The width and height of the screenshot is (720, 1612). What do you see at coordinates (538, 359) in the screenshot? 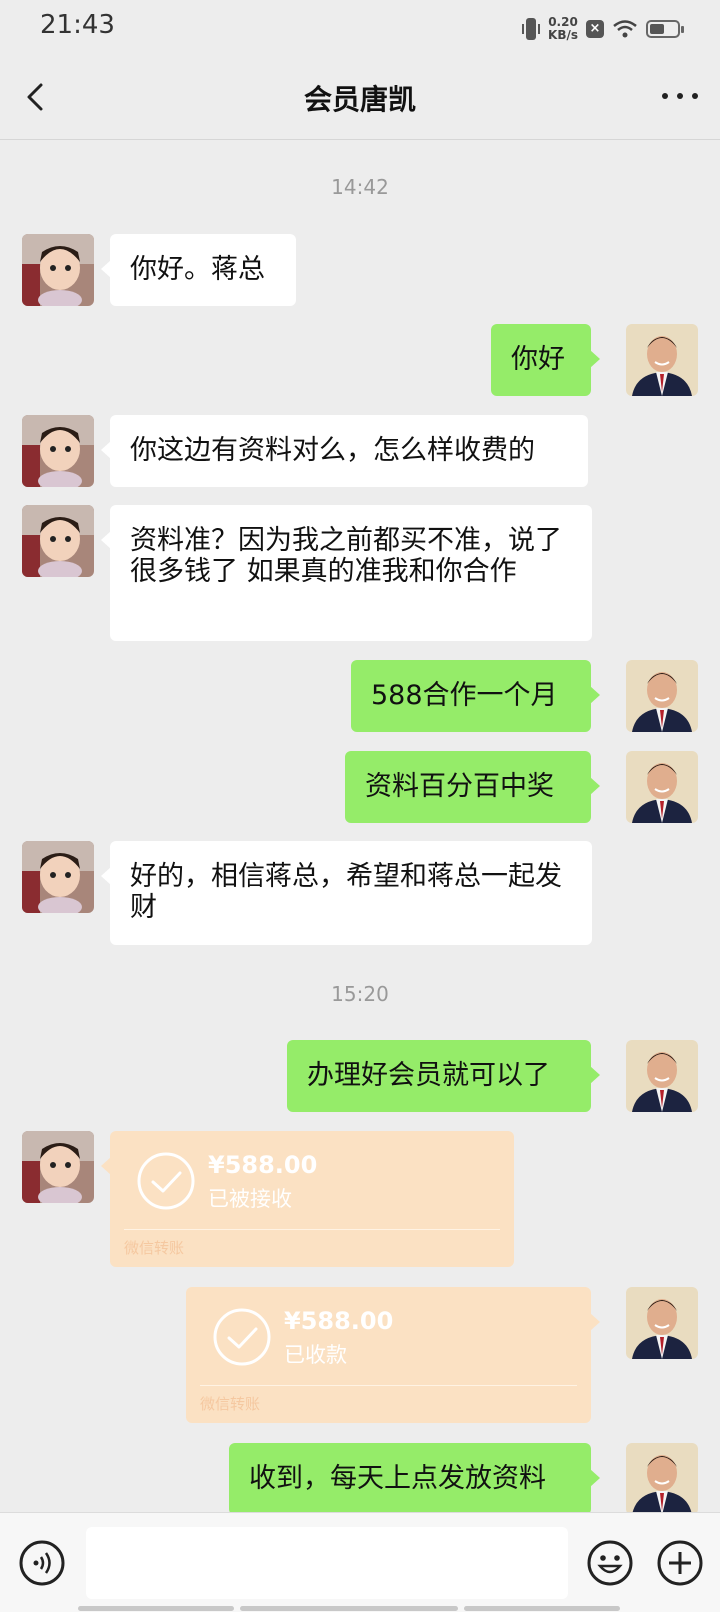
I see `message-text: 你好` at bounding box center [538, 359].